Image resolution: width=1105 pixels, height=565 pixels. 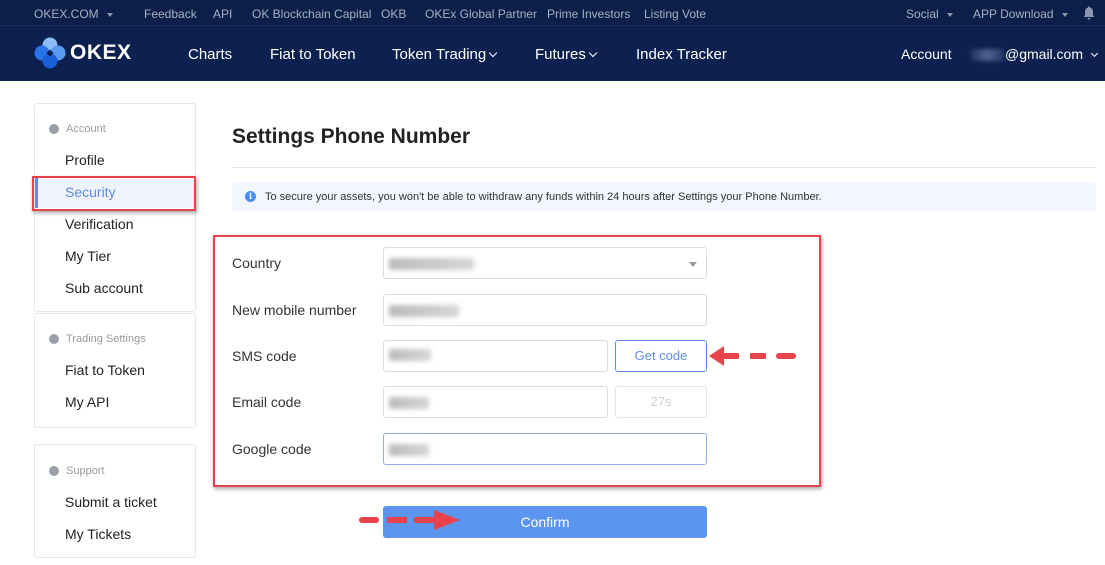 I want to click on sidebar-item-submit-ticket: Submit a ticket, so click(x=115, y=502).